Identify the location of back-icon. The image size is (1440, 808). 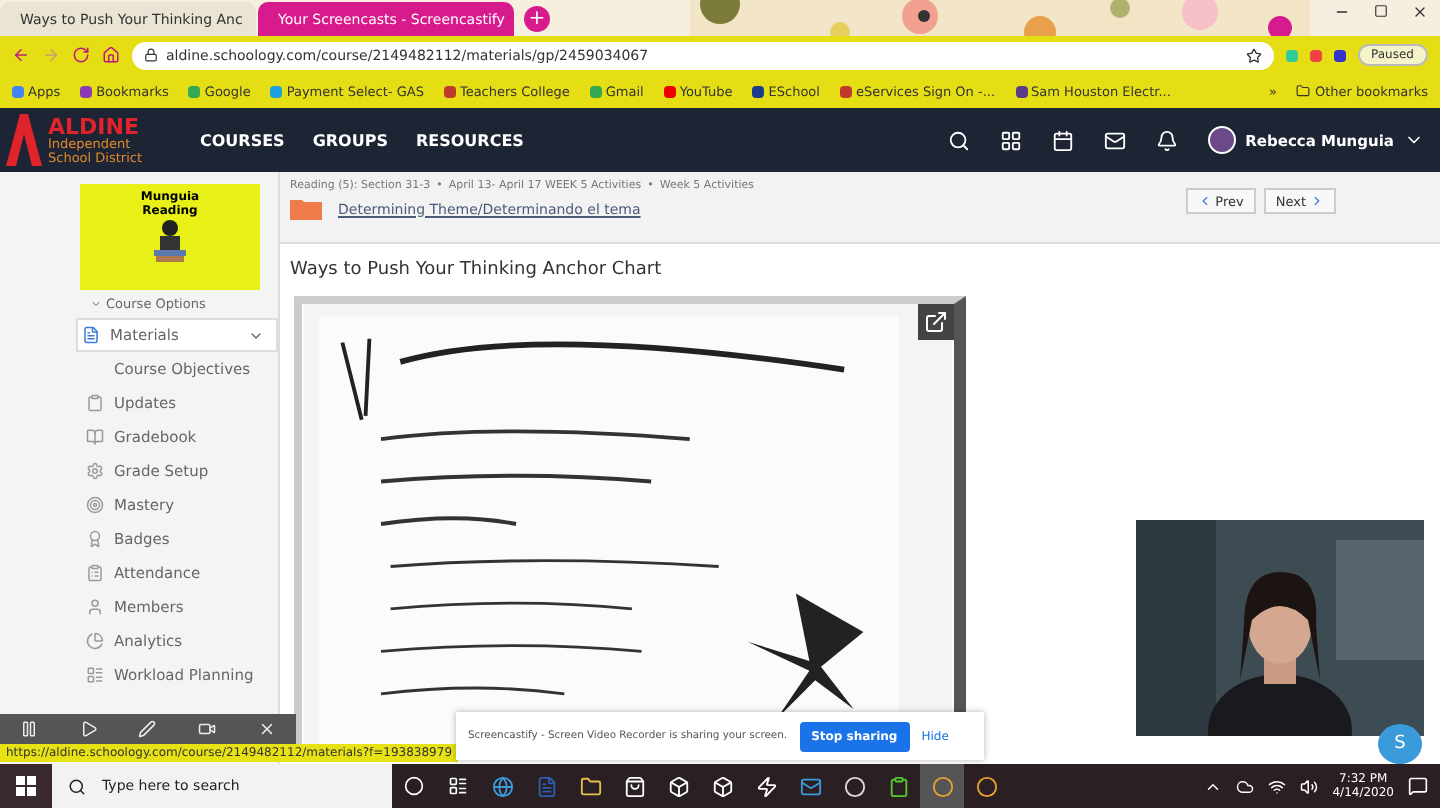
(21, 55).